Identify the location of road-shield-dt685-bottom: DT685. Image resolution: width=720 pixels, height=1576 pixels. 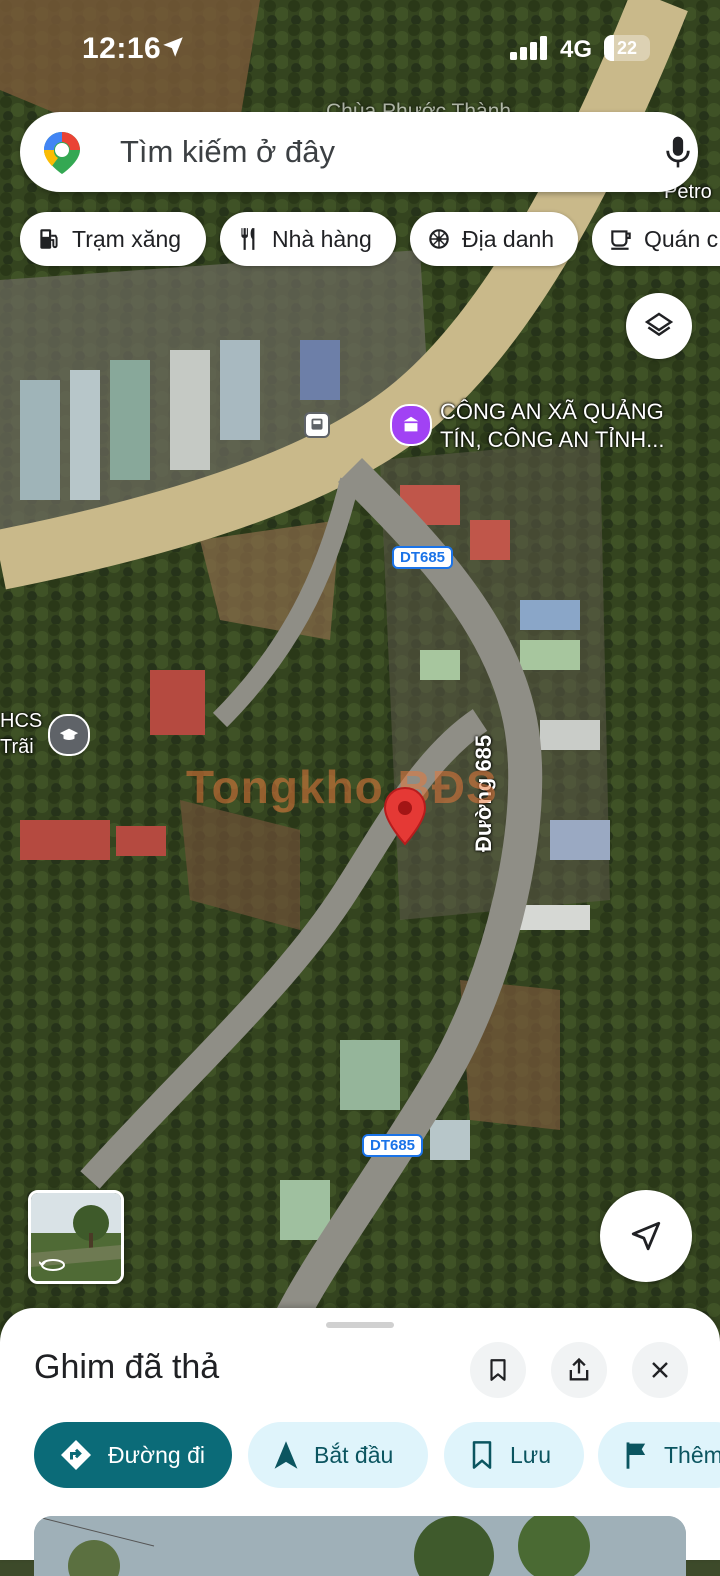
(393, 1145).